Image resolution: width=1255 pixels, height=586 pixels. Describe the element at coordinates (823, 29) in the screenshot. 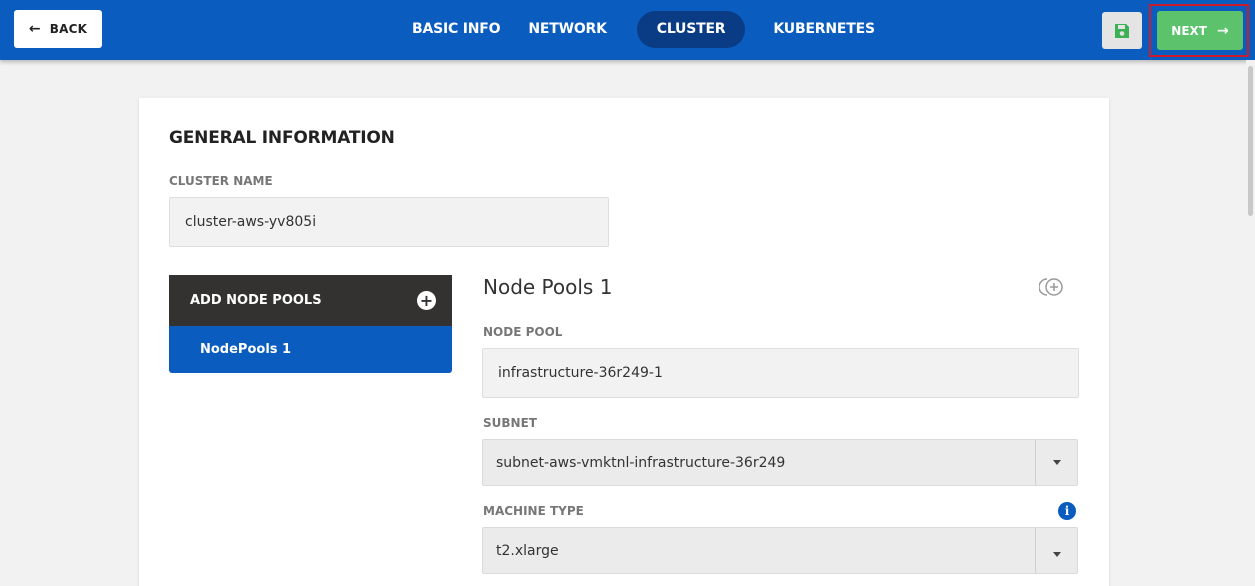

I see `tab-kubernetes: KUBERNETES` at that location.